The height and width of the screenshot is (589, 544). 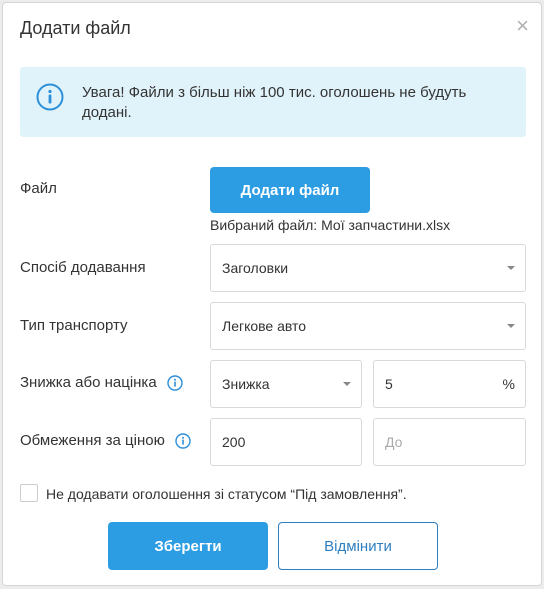 What do you see at coordinates (29, 493) in the screenshot?
I see `on-order-checkbox` at bounding box center [29, 493].